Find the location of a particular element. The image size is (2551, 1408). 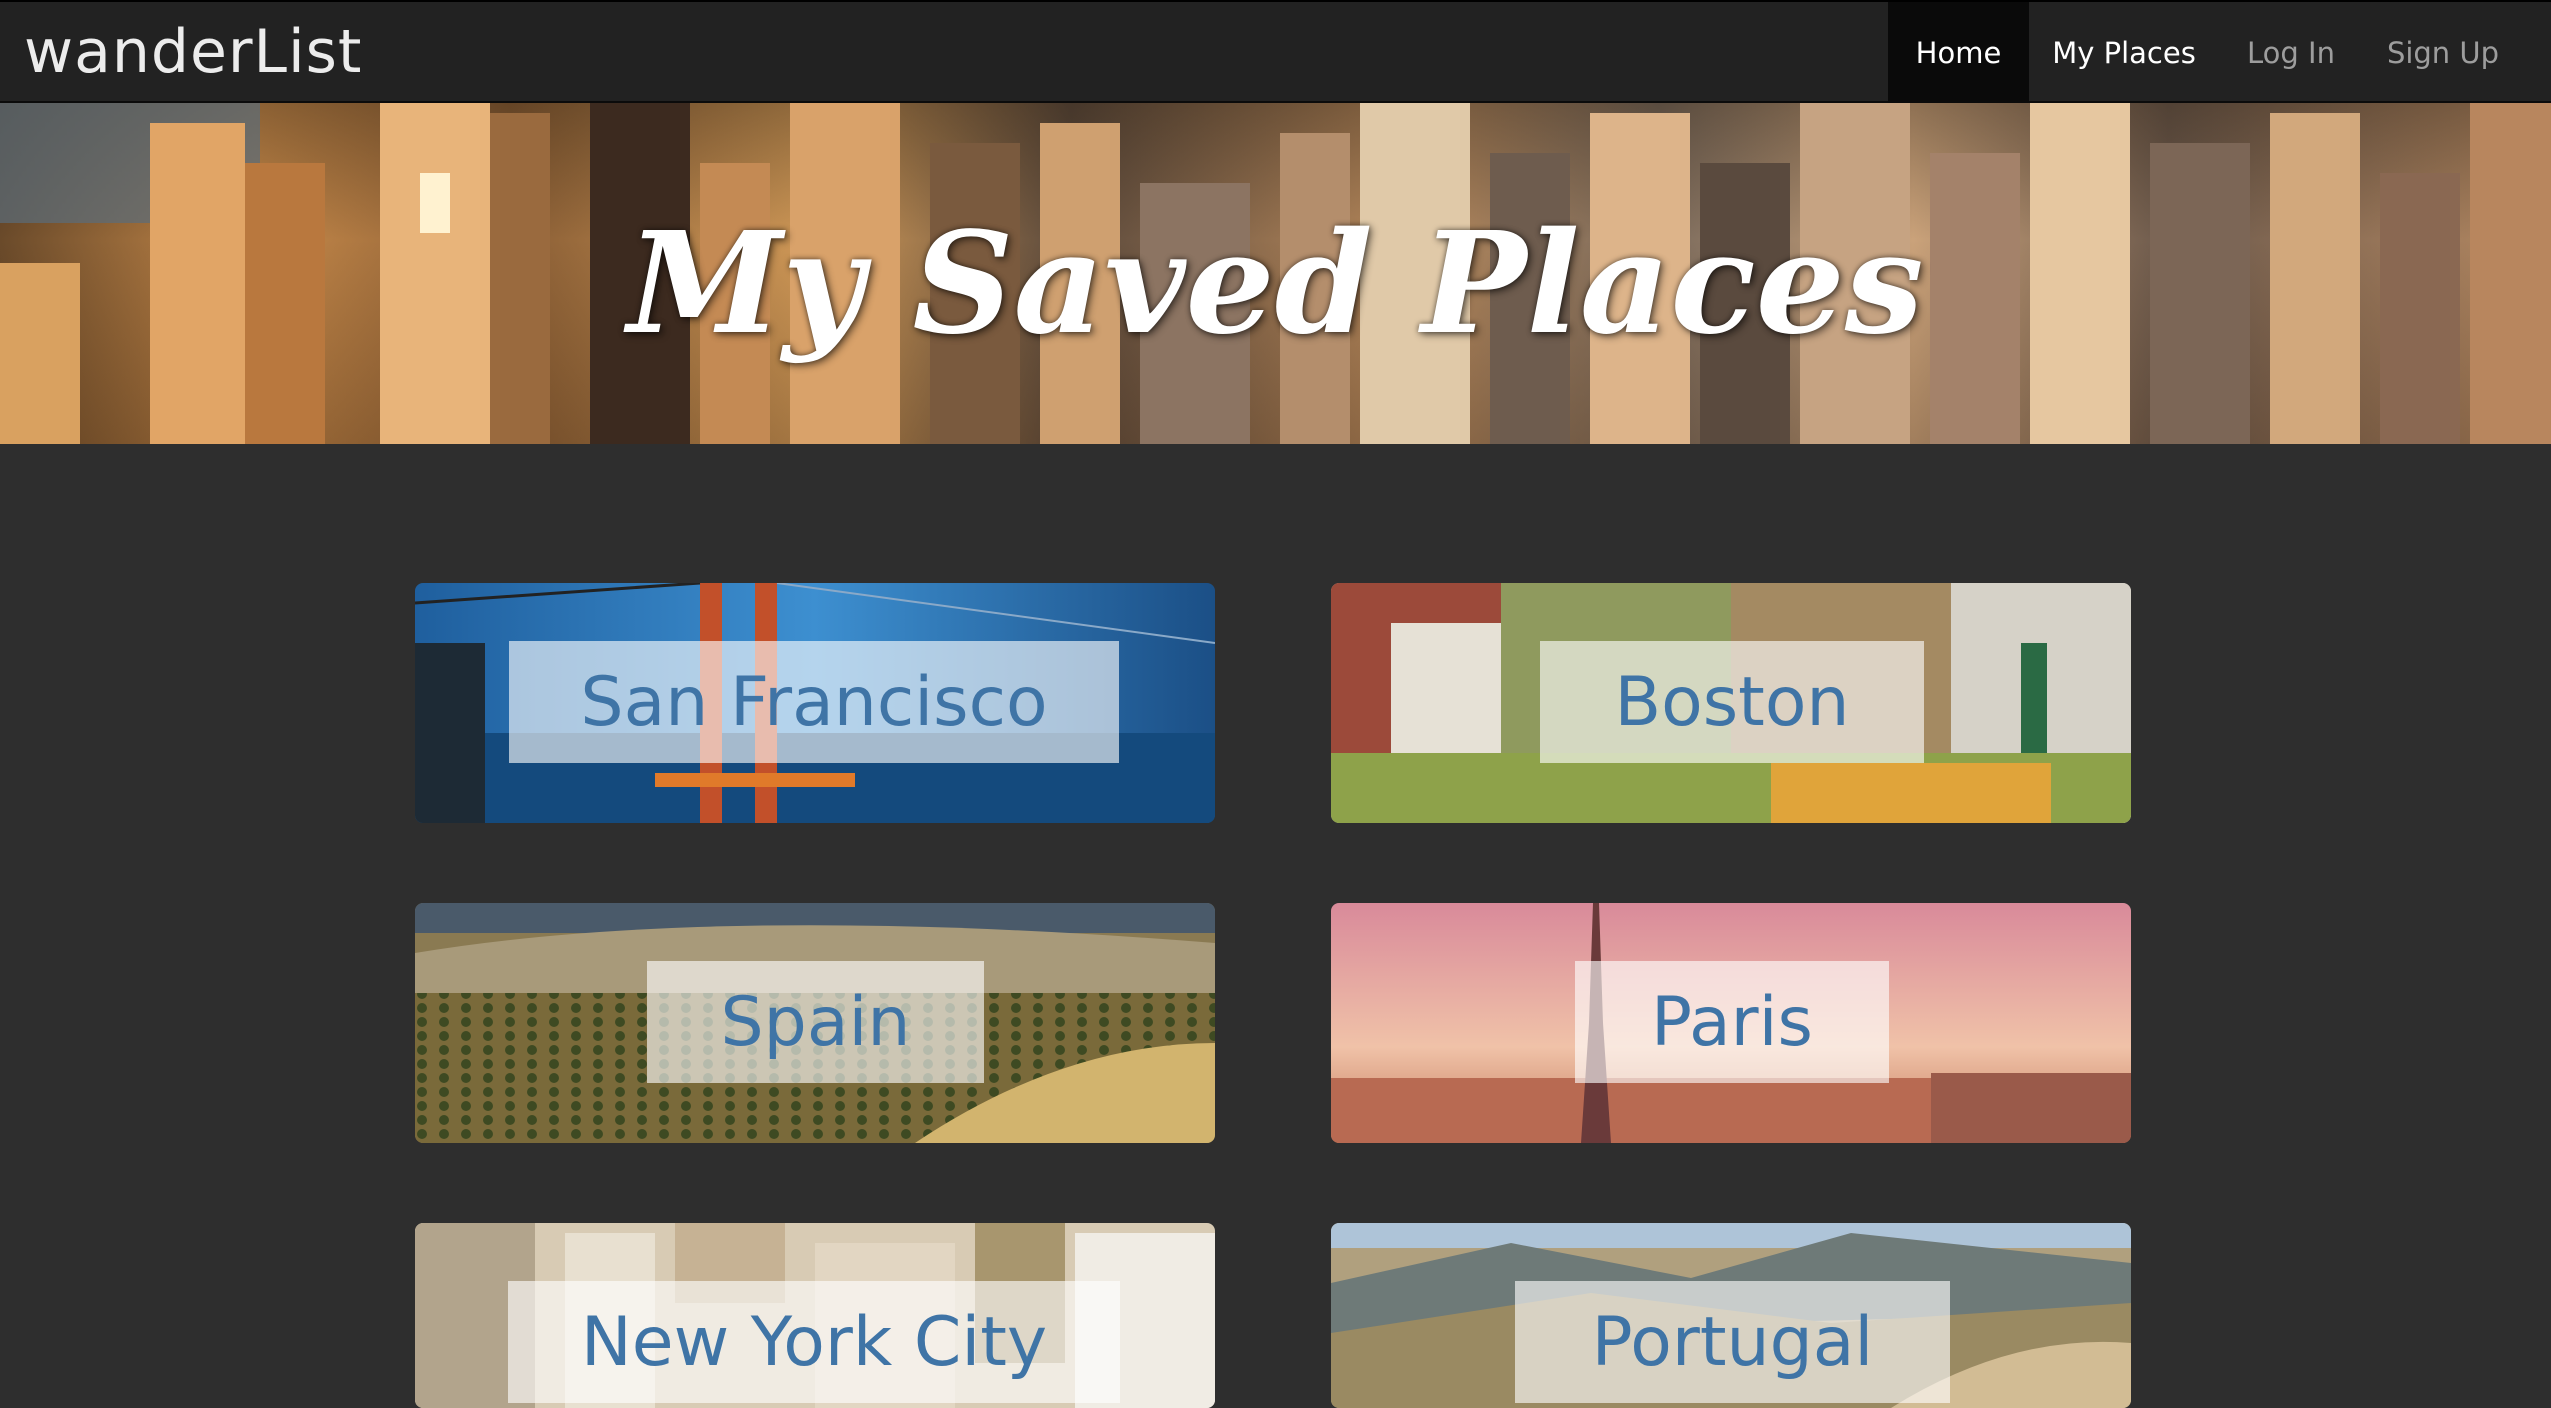

place-card-portugal: Portugal is located at coordinates (1731, 1315).